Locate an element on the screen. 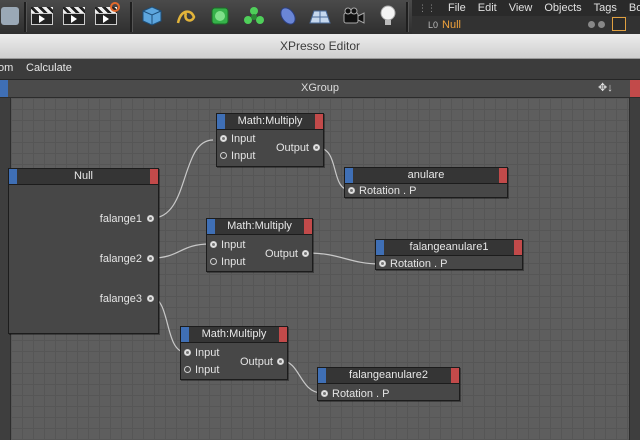 The height and width of the screenshot is (440, 640). node-falangeanulare2: falangeanulare2 Rotation . P is located at coordinates (388, 384).